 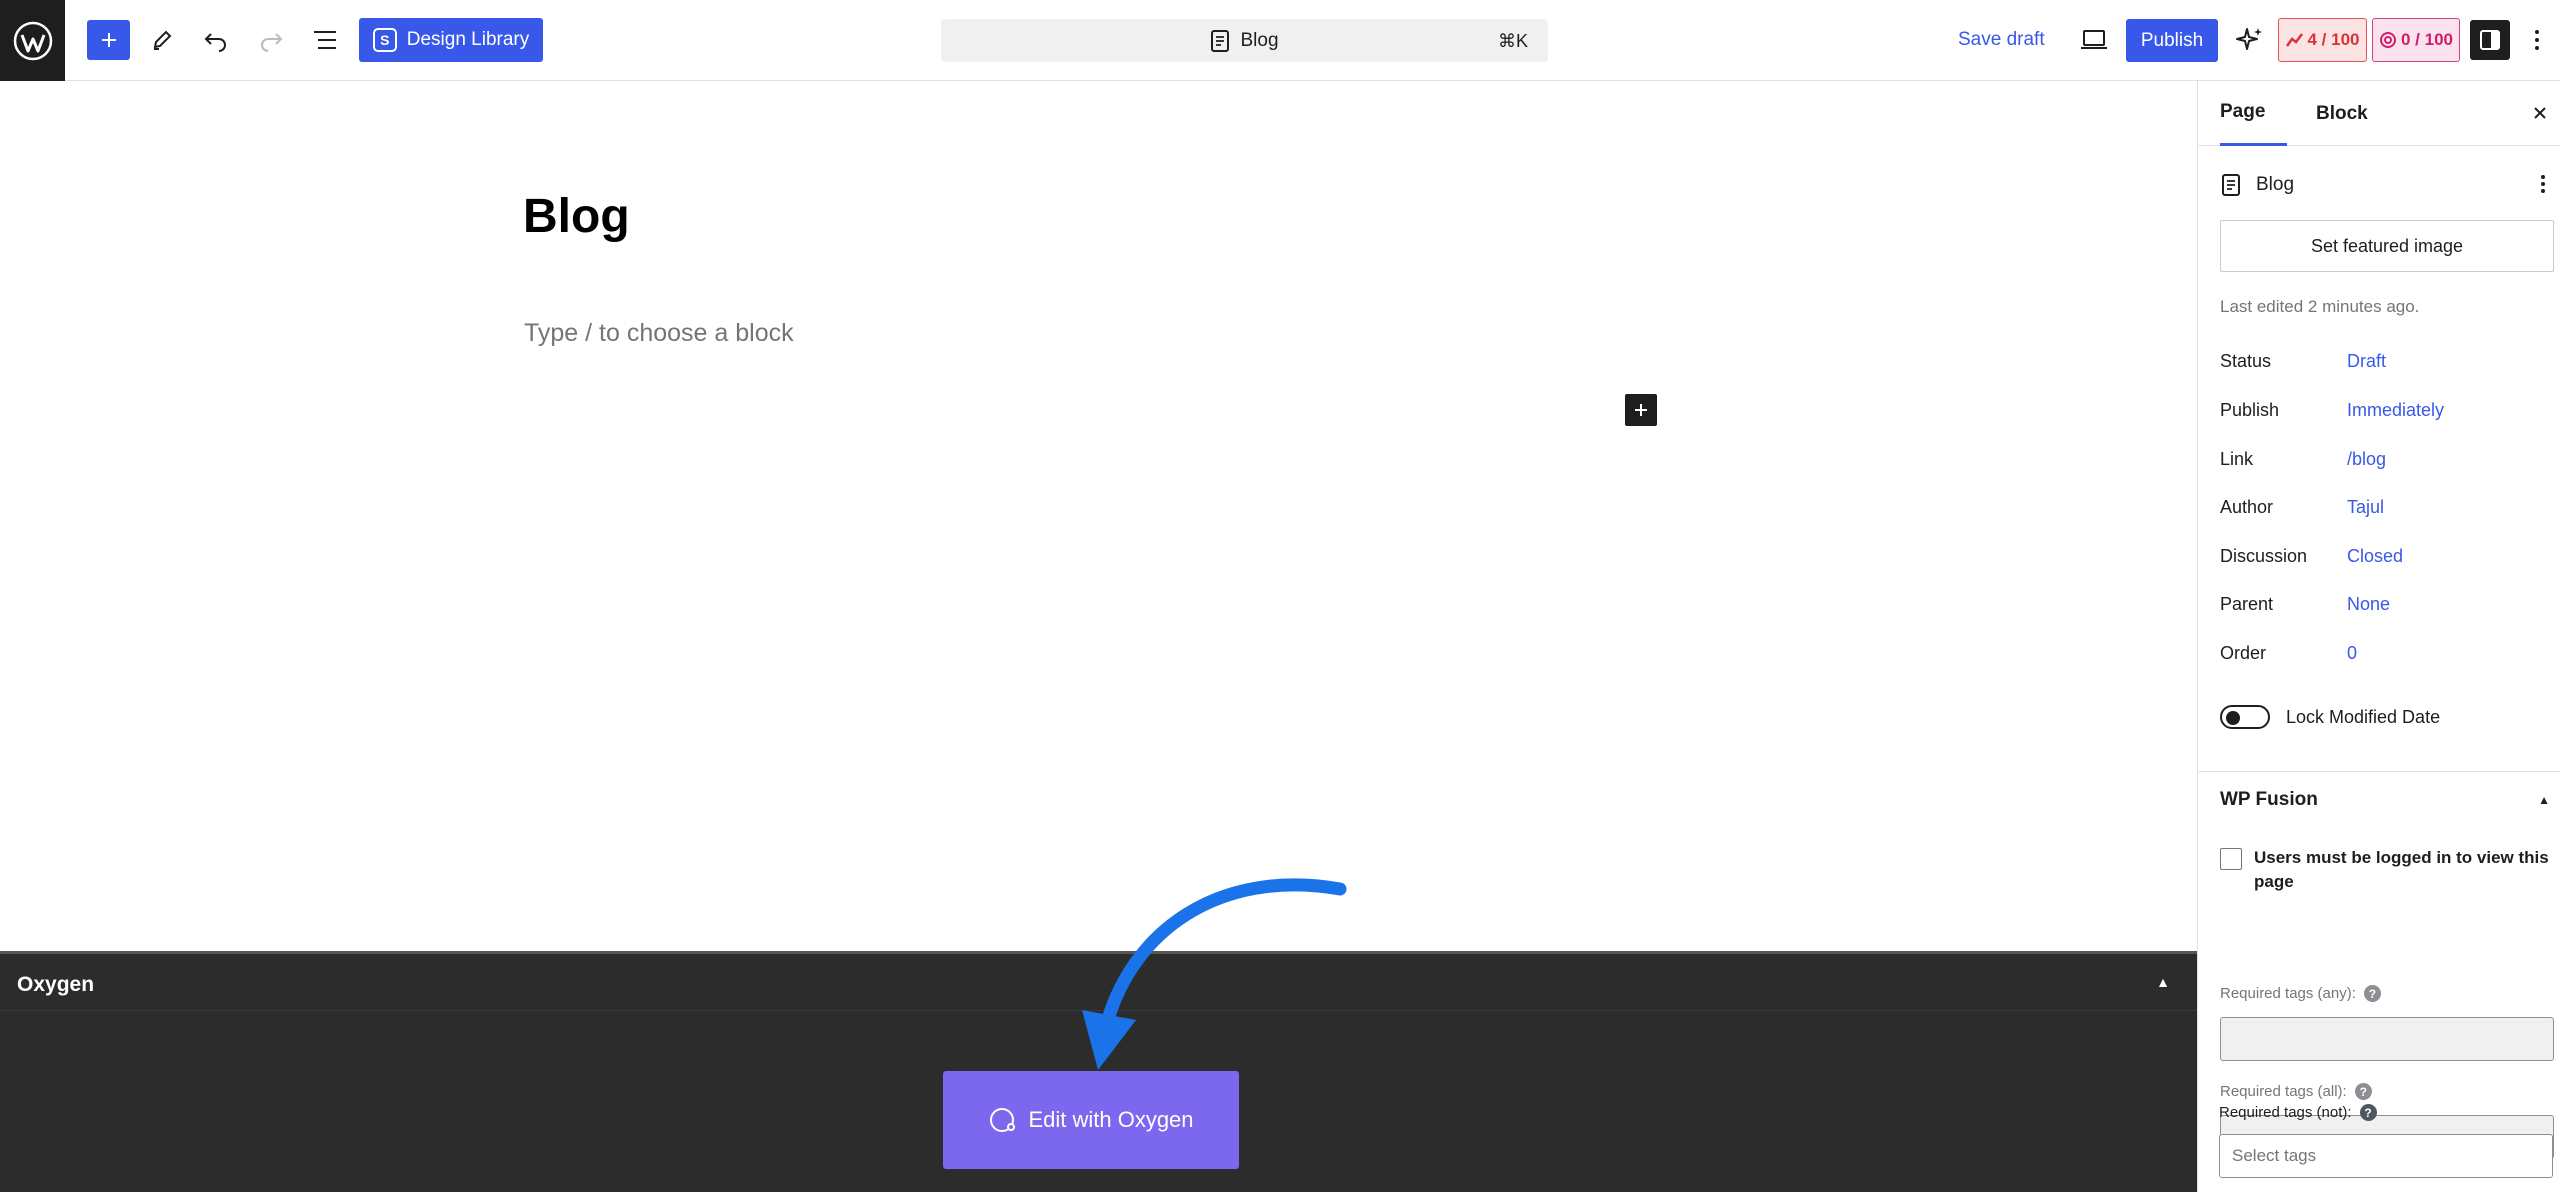 What do you see at coordinates (2172, 40) in the screenshot?
I see `publish-button: Publish` at bounding box center [2172, 40].